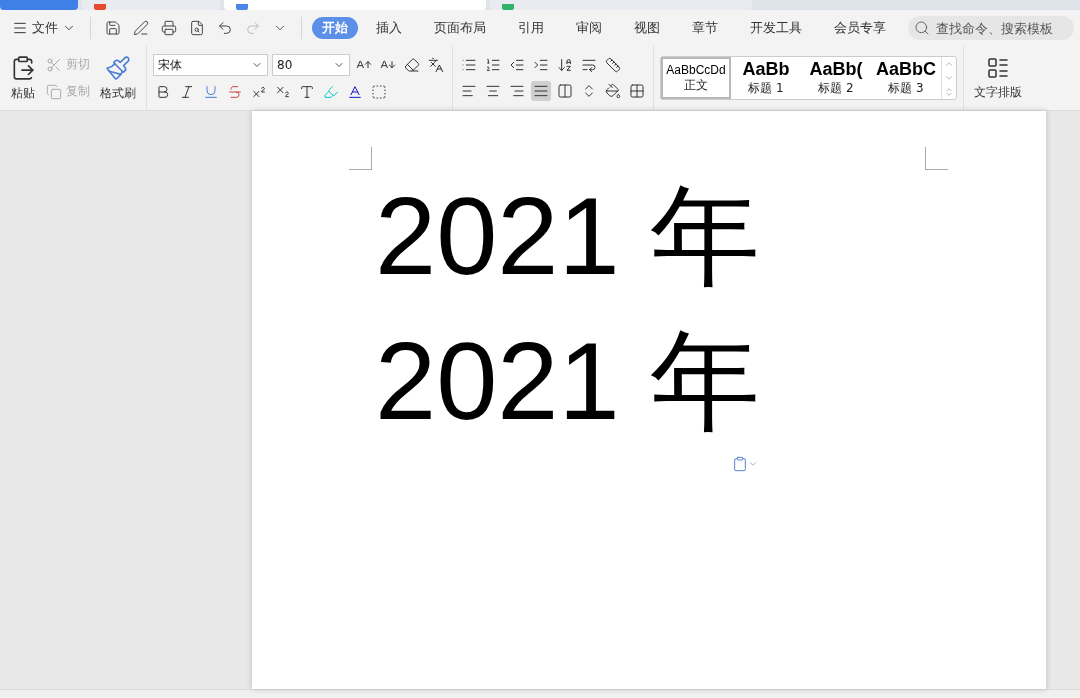 The image size is (1080, 698). What do you see at coordinates (696, 69) in the screenshot?
I see `style-preview: AaBbCcDd` at bounding box center [696, 69].